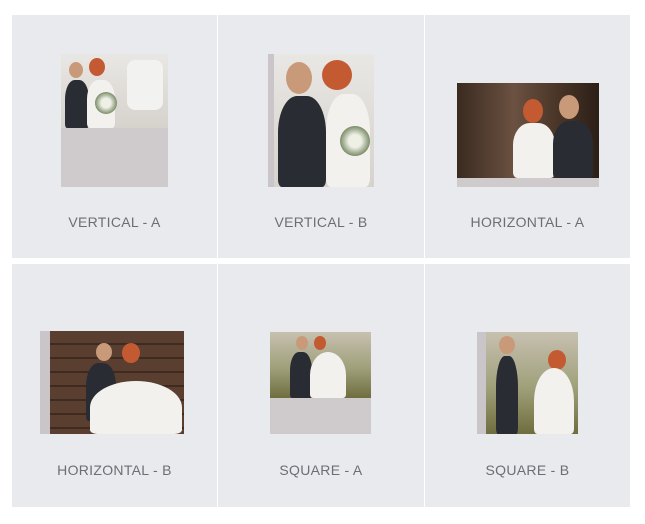 The height and width of the screenshot is (524, 645). I want to click on layout-option-label: HORIZONTAL - A, so click(527, 222).